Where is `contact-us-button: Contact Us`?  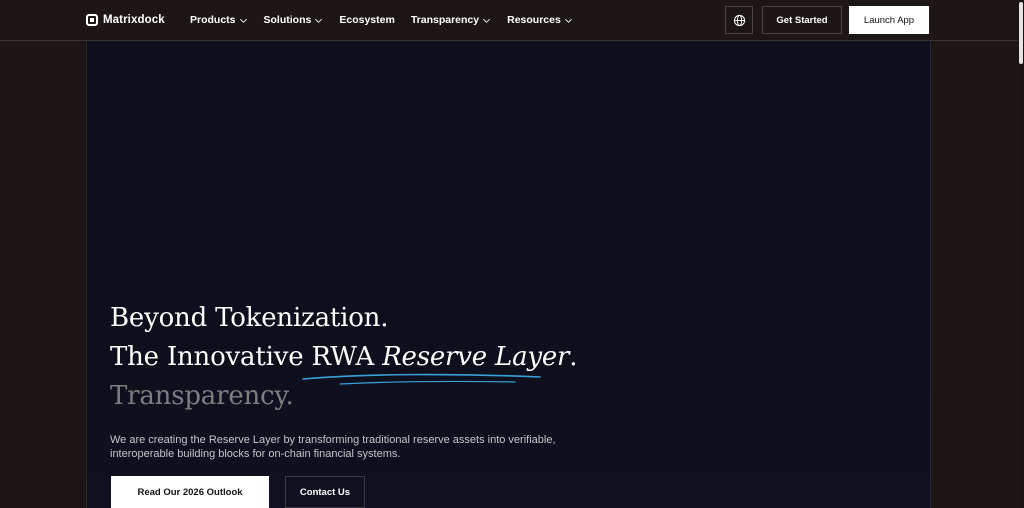
contact-us-button: Contact Us is located at coordinates (325, 492).